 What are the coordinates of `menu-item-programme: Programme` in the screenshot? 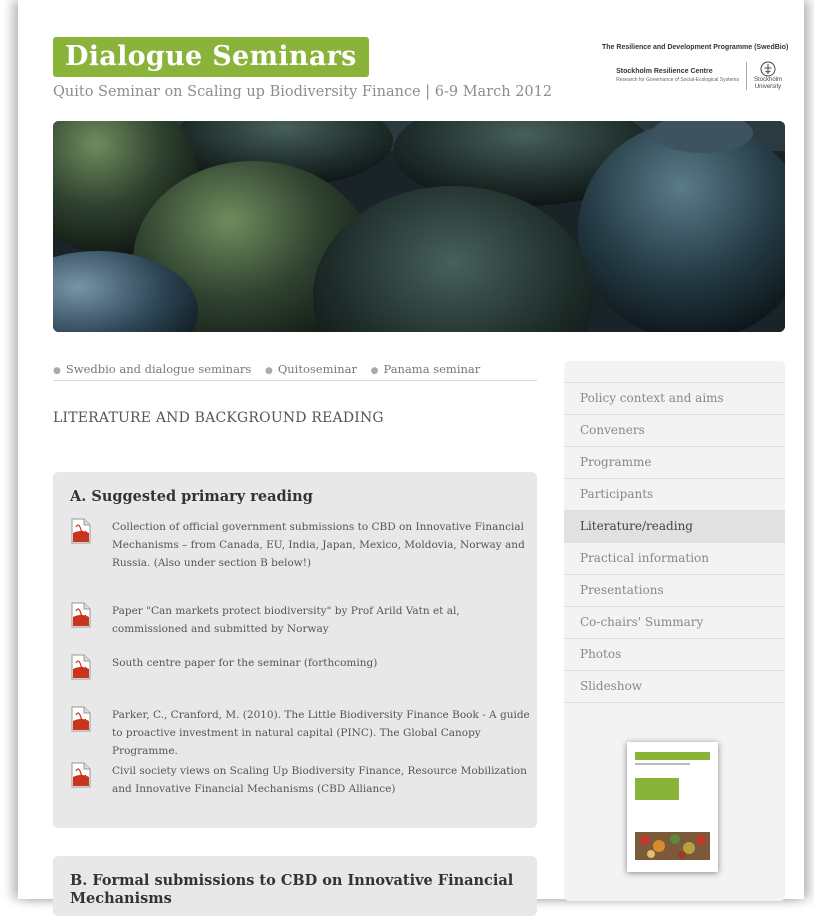 It's located at (674, 463).